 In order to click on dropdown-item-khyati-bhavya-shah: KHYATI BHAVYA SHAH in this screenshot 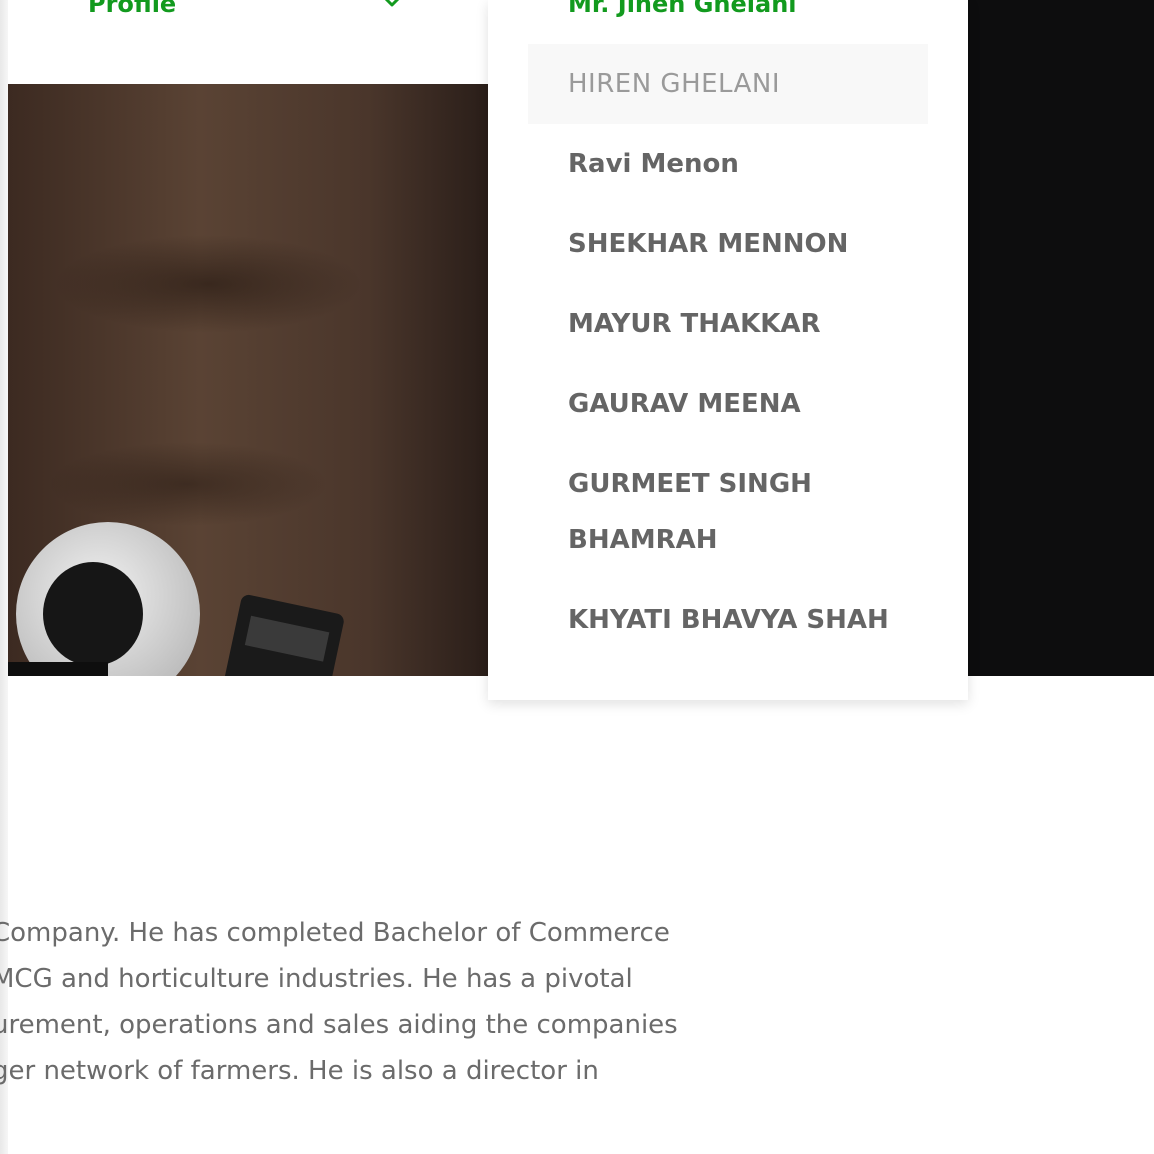, I will do `click(728, 620)`.